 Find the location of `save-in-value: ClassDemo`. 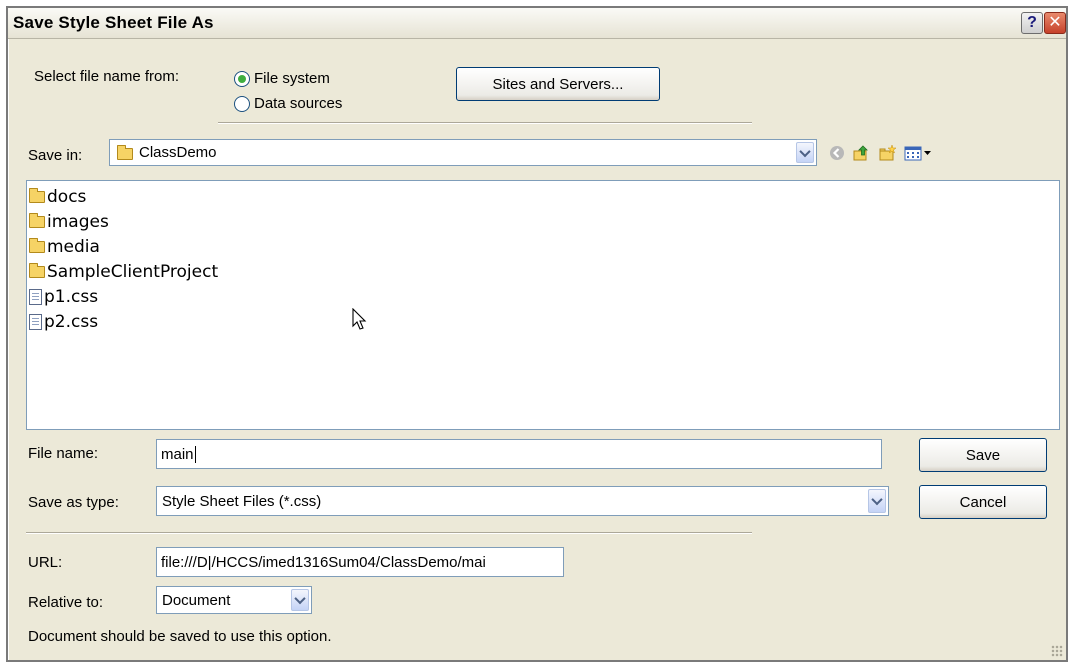

save-in-value: ClassDemo is located at coordinates (178, 152).